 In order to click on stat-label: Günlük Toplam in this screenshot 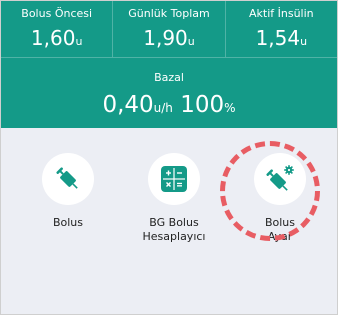, I will do `click(169, 13)`.